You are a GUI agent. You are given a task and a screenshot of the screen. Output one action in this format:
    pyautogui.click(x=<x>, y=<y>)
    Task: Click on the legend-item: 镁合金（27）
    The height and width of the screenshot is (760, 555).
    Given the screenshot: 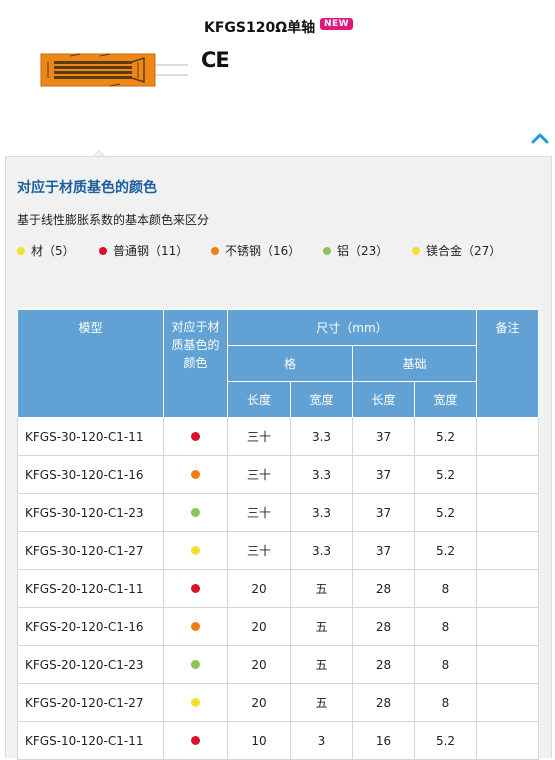 What is the action you would take?
    pyautogui.click(x=456, y=250)
    